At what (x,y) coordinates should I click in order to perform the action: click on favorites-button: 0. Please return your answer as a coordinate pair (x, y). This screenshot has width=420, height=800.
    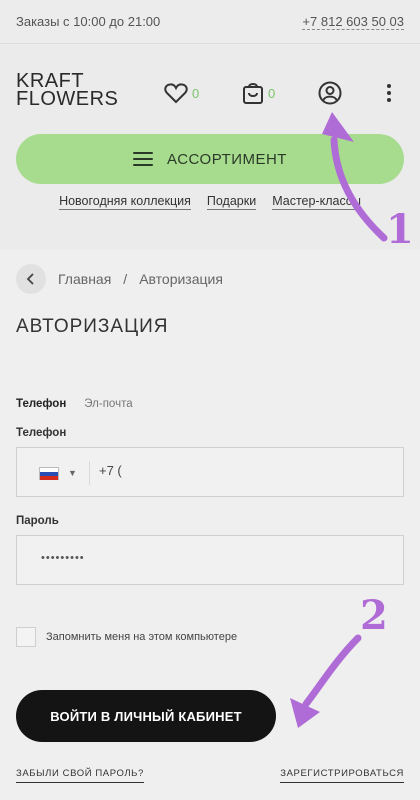
    Looking at the image, I should click on (181, 93).